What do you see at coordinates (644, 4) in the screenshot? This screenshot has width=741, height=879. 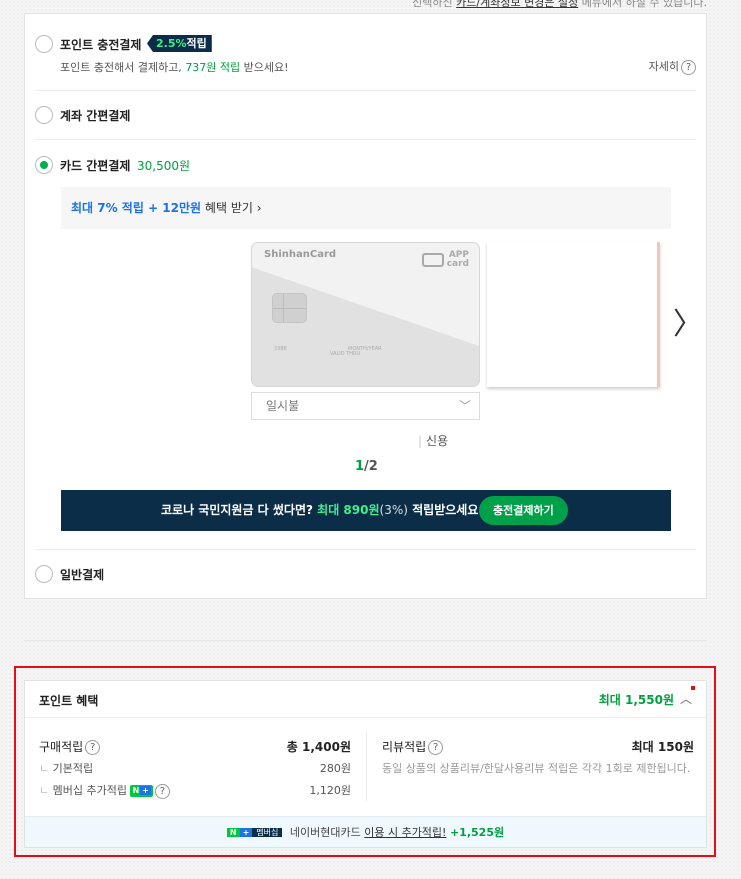 I see `top-note-suffix: 메뉴에서 하실 수 있습니다.` at bounding box center [644, 4].